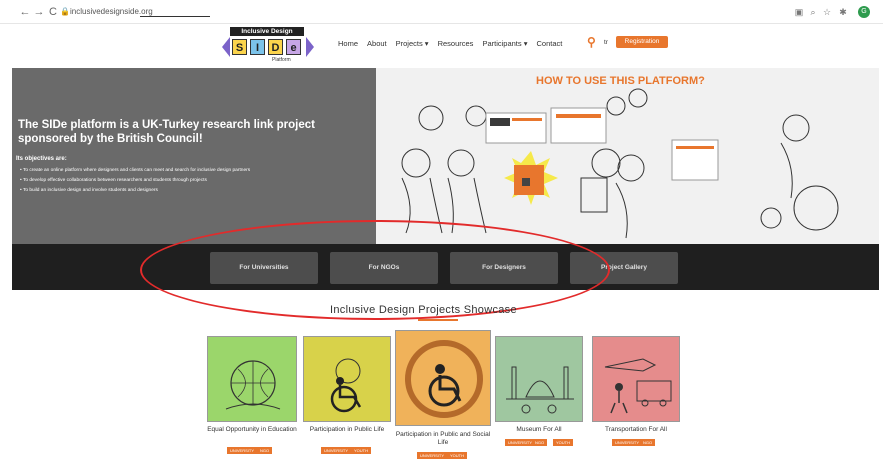  What do you see at coordinates (438, 320) in the screenshot?
I see `showcase-underline` at bounding box center [438, 320].